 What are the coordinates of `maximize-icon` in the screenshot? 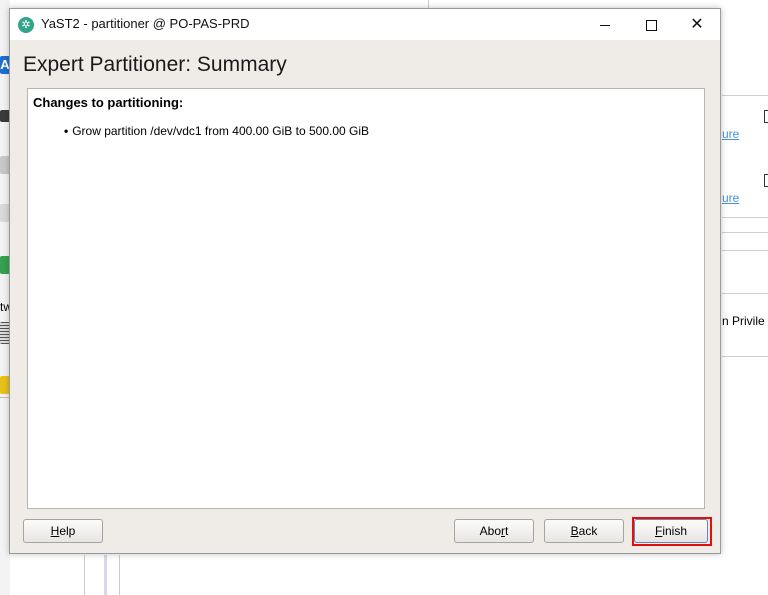 It's located at (651, 25).